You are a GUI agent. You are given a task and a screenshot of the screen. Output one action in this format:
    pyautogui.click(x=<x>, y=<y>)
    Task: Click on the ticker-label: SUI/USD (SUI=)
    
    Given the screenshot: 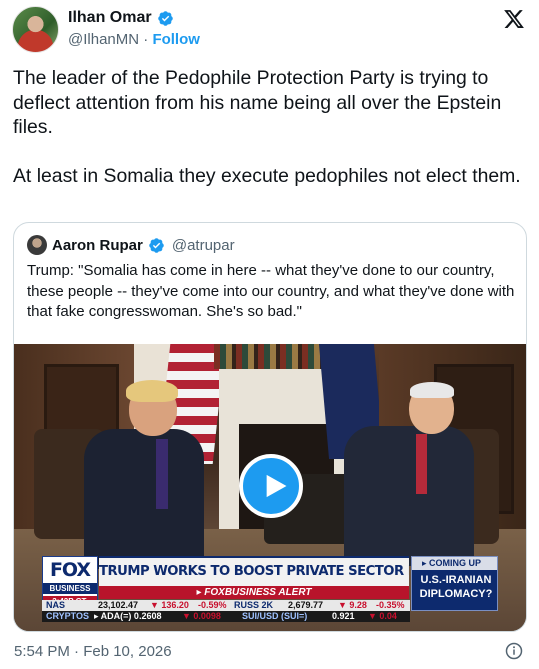 What is the action you would take?
    pyautogui.click(x=275, y=616)
    